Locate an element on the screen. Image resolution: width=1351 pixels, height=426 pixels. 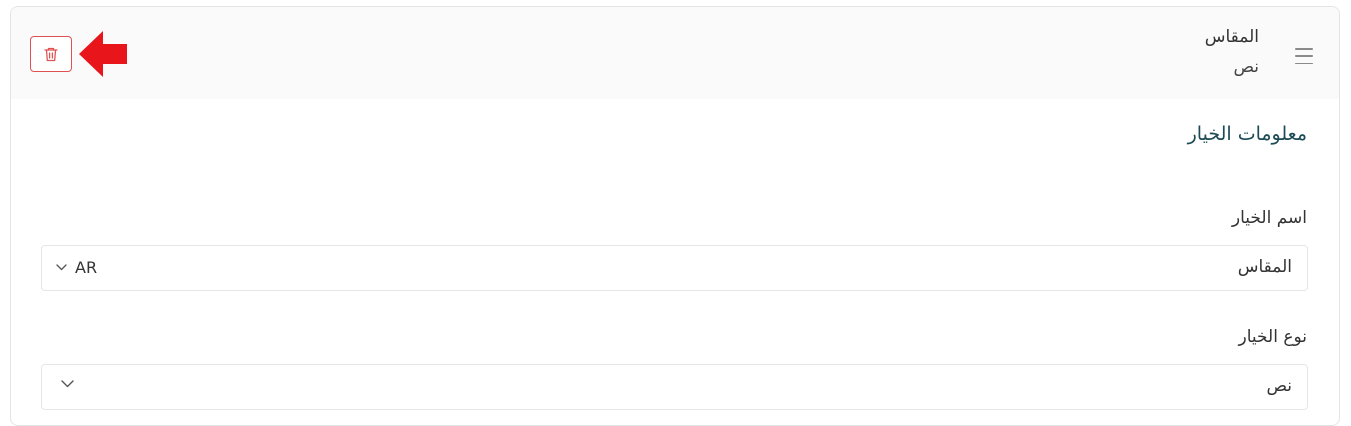
language-select-value: AR is located at coordinates (86, 267).